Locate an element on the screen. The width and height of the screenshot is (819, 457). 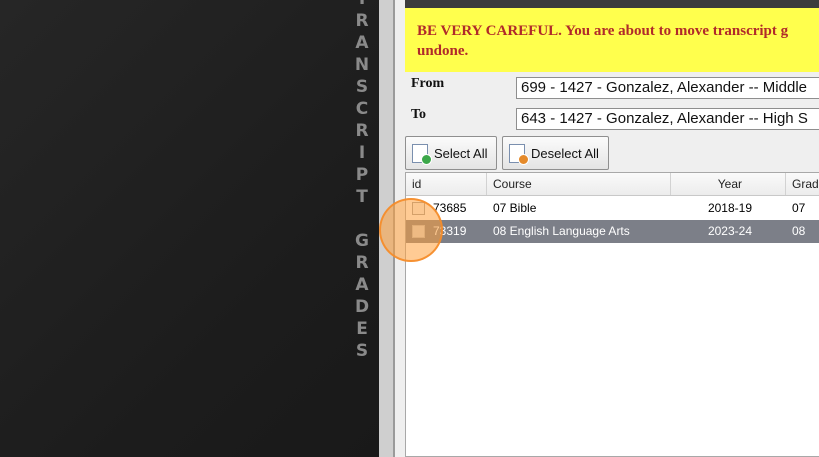
warning-line-2: undone. is located at coordinates (443, 51).